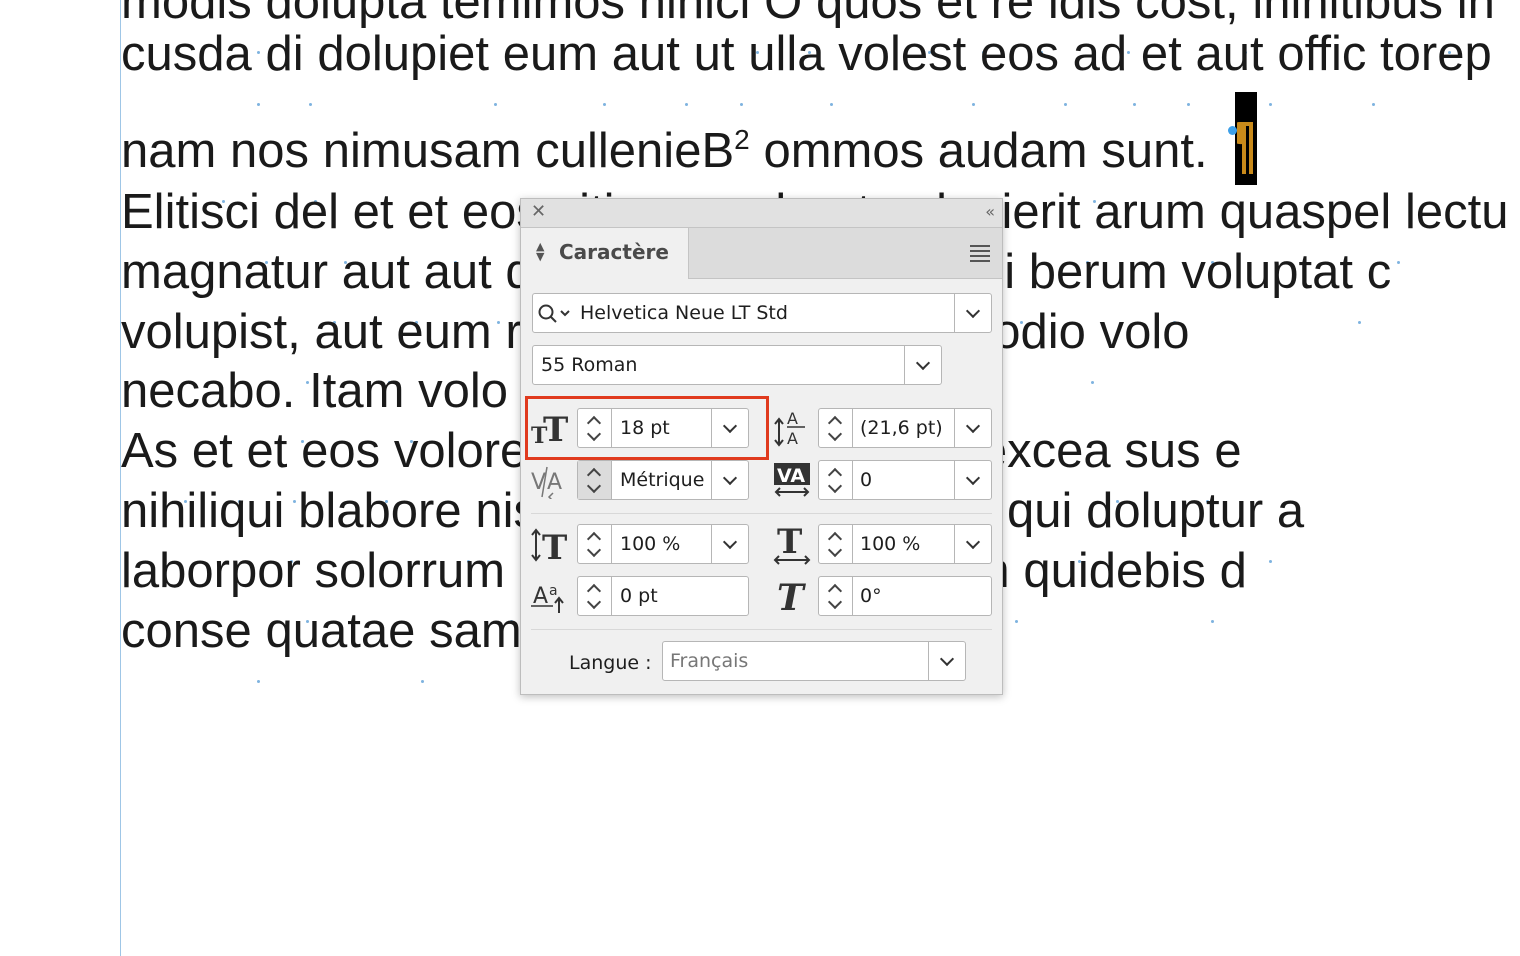 This screenshot has width=1520, height=956. What do you see at coordinates (1040, 511) in the screenshot?
I see `text-word: qui` at bounding box center [1040, 511].